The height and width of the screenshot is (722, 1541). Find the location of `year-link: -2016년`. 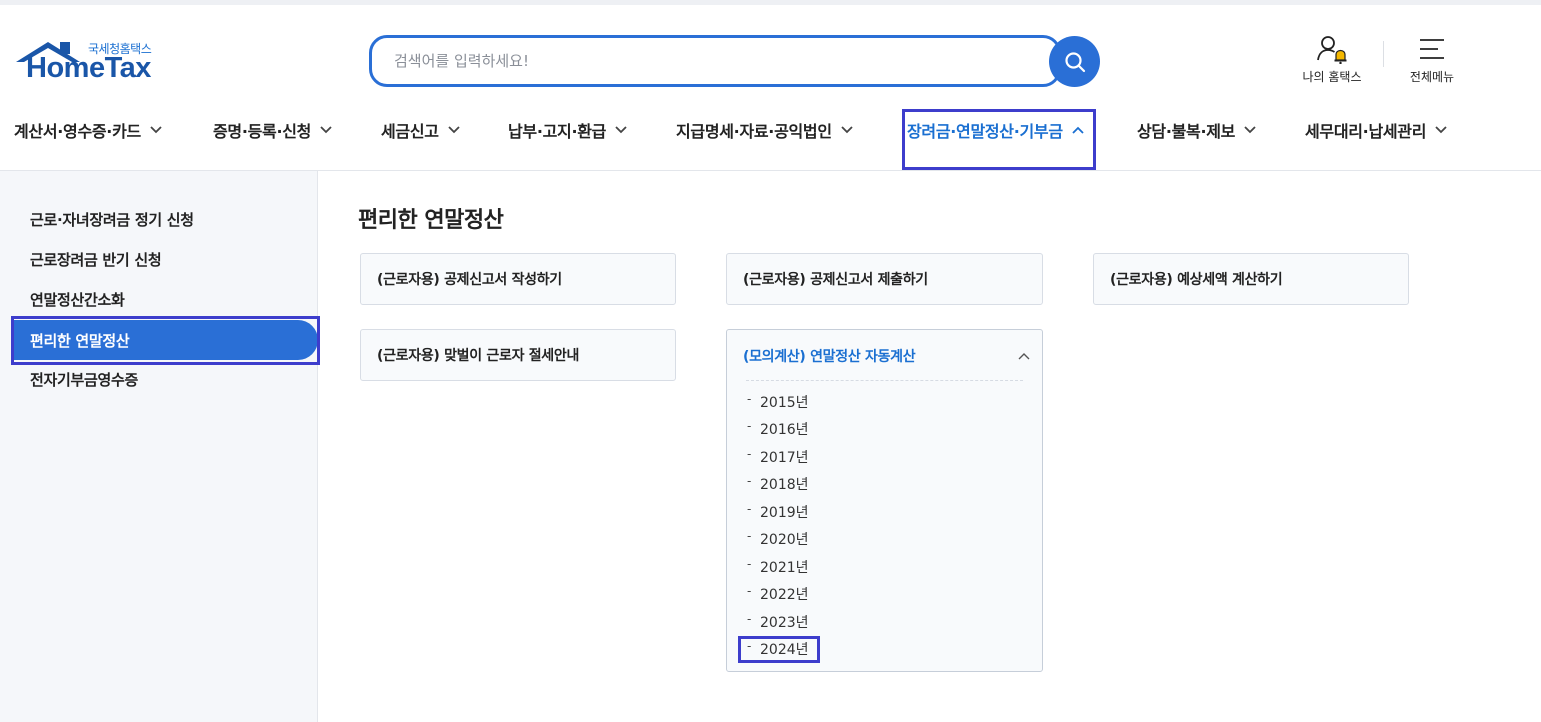

year-link: -2016년 is located at coordinates (778, 430).